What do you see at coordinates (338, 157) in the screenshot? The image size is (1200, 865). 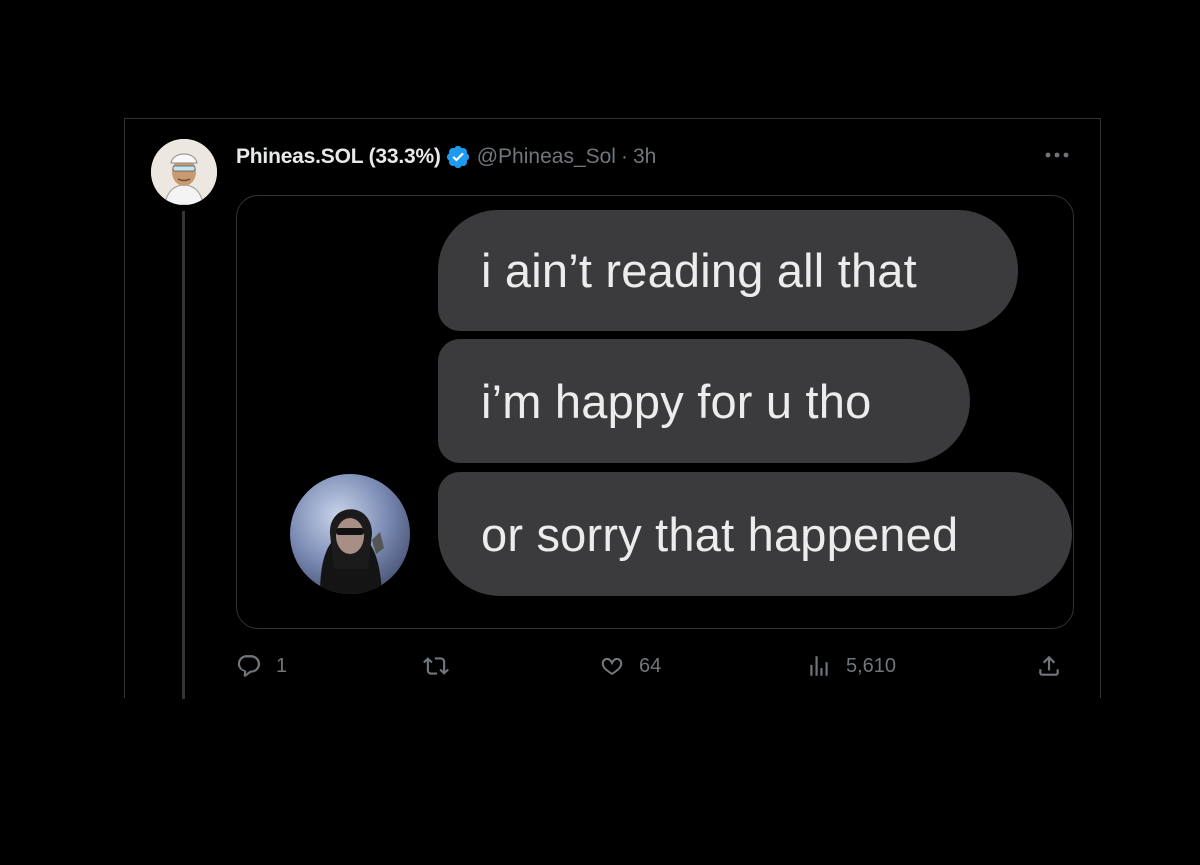 I see `display-name: Phineas.SOL (33.3%)` at bounding box center [338, 157].